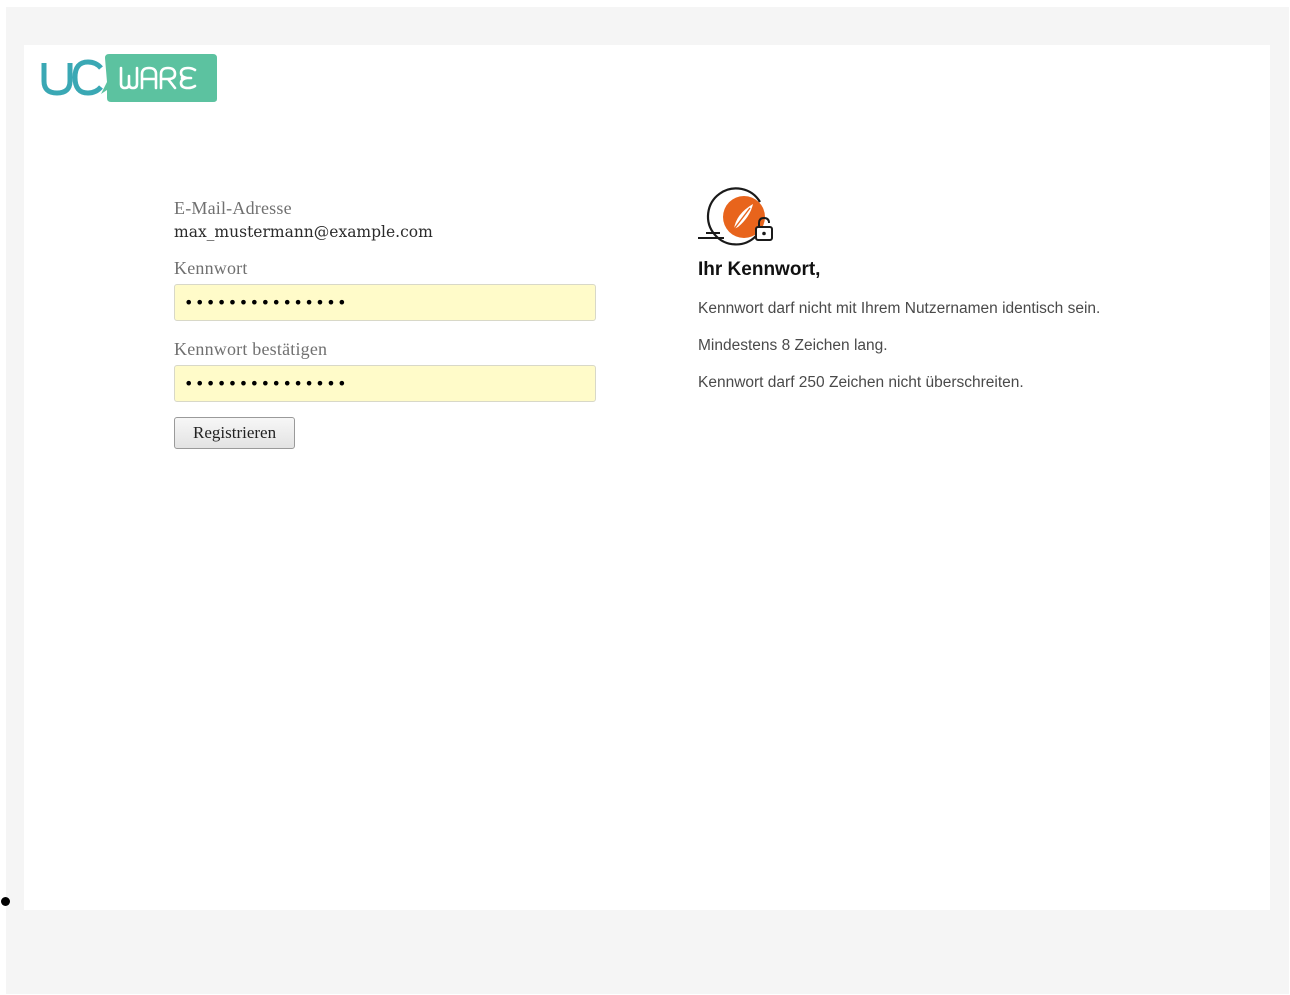 Image resolution: width=1290 pixels, height=995 pixels. Describe the element at coordinates (793, 345) in the screenshot. I see `password-rule: Mindestens 8 Zeichen lang.` at that location.